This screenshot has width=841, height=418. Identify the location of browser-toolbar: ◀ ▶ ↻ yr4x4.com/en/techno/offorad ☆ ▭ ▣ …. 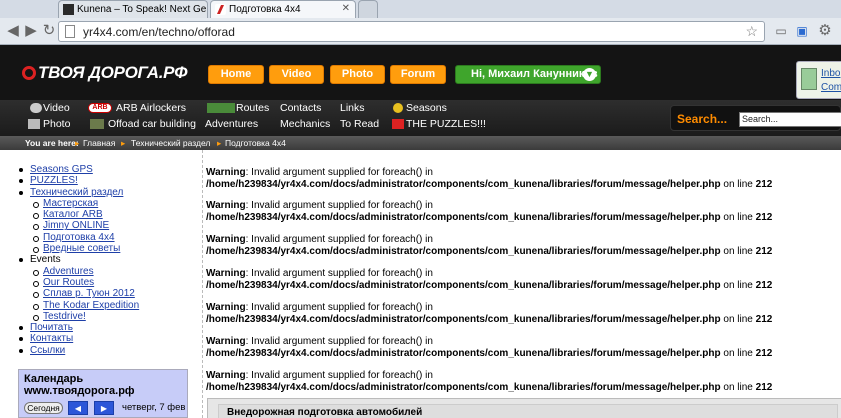
(420, 31).